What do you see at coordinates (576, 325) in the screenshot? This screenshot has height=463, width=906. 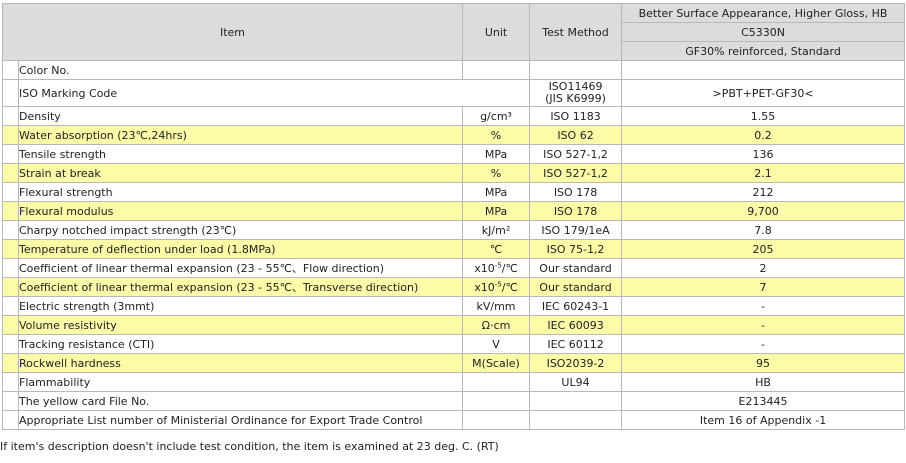 I see `row-method: IEC 60093` at bounding box center [576, 325].